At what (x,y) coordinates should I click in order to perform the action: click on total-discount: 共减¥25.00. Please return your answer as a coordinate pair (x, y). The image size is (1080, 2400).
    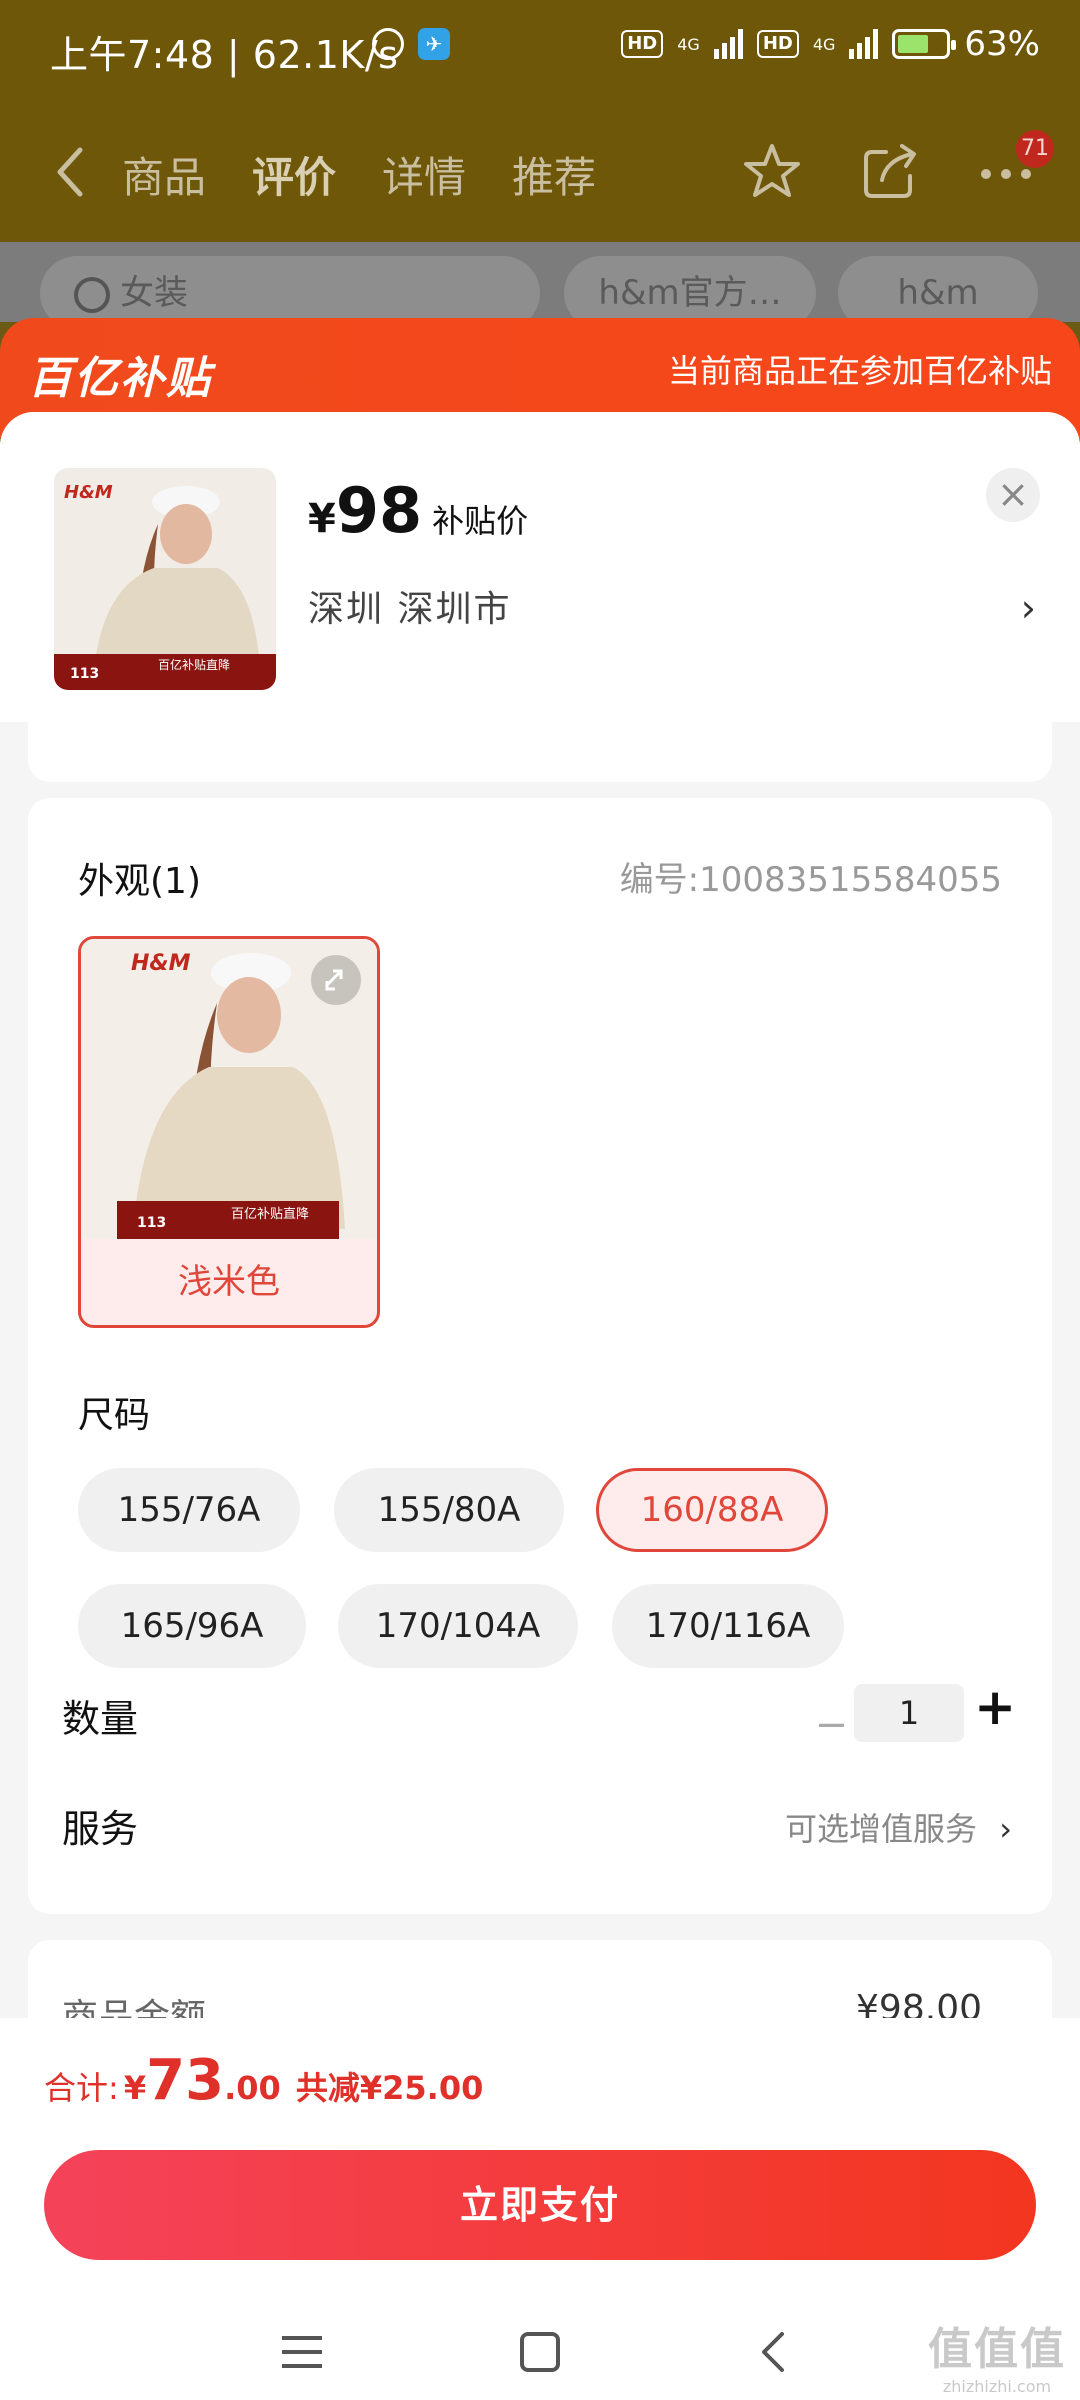
    Looking at the image, I should click on (389, 2088).